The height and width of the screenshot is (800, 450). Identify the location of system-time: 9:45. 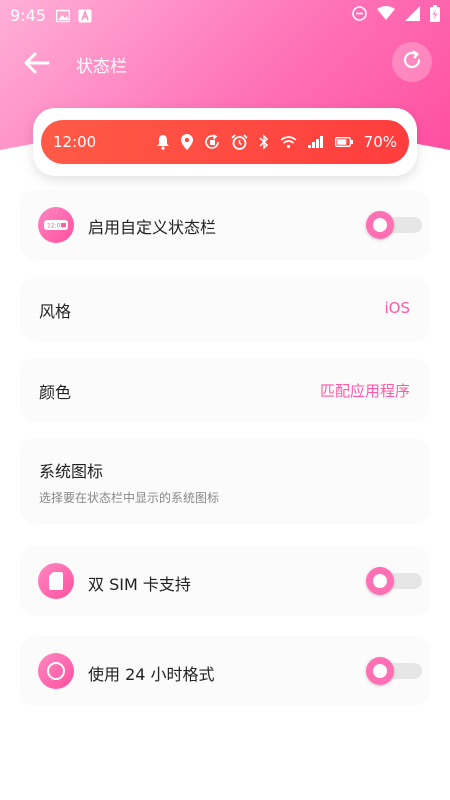
(28, 15).